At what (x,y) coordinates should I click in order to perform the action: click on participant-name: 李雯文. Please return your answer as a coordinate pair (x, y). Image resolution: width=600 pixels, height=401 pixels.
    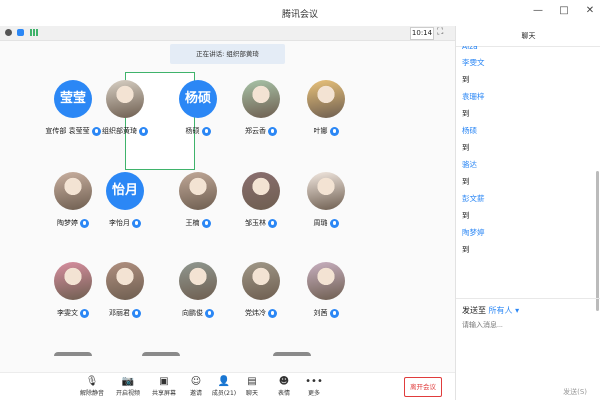
    Looking at the image, I should click on (67, 313).